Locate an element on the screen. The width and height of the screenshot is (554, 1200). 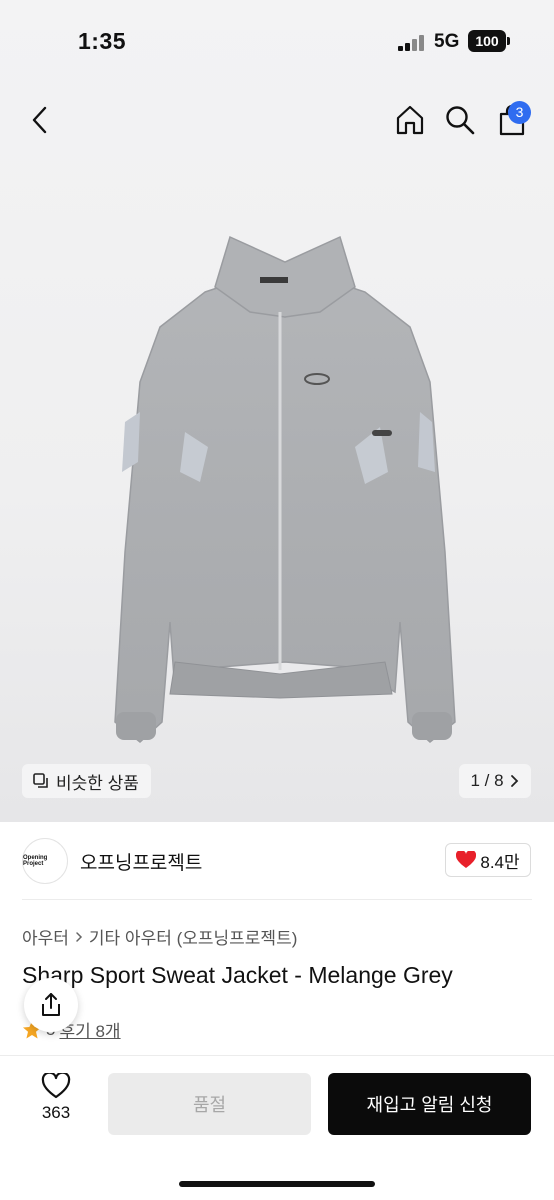
image-pager: 1 / 8 is located at coordinates (495, 781).